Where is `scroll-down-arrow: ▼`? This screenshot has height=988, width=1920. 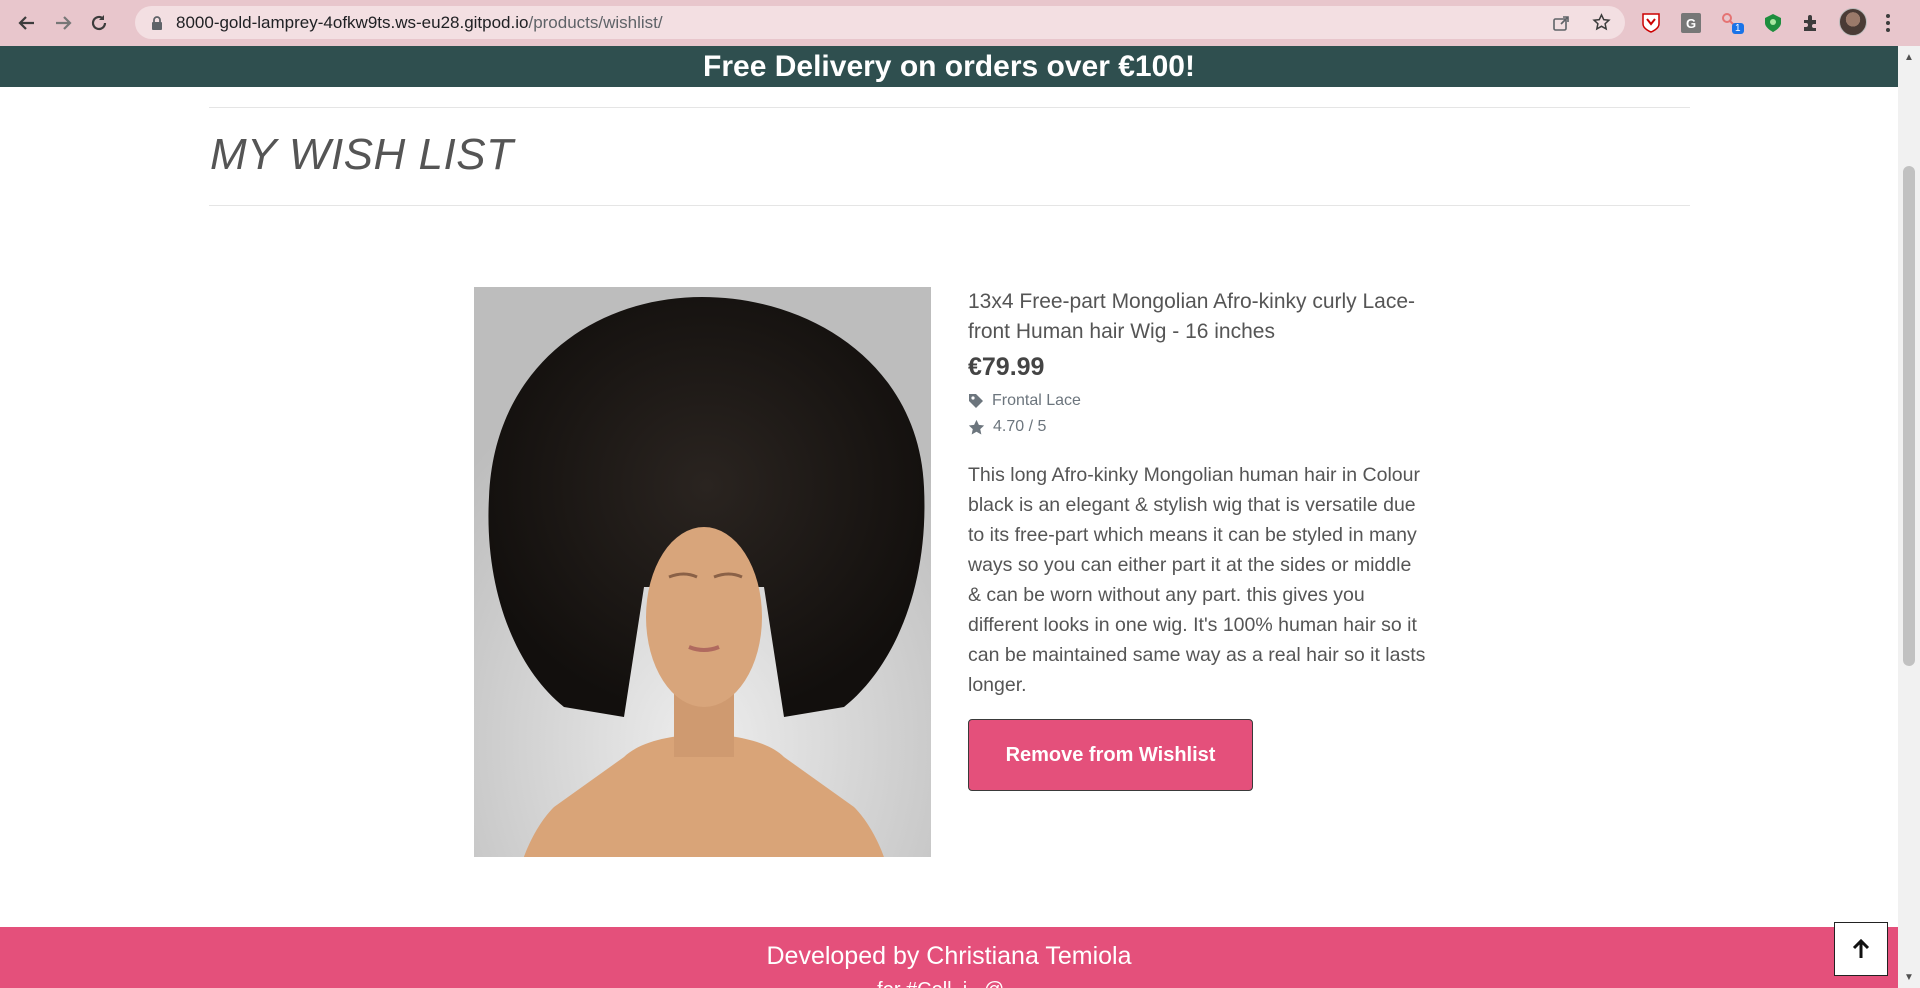 scroll-down-arrow: ▼ is located at coordinates (1909, 977).